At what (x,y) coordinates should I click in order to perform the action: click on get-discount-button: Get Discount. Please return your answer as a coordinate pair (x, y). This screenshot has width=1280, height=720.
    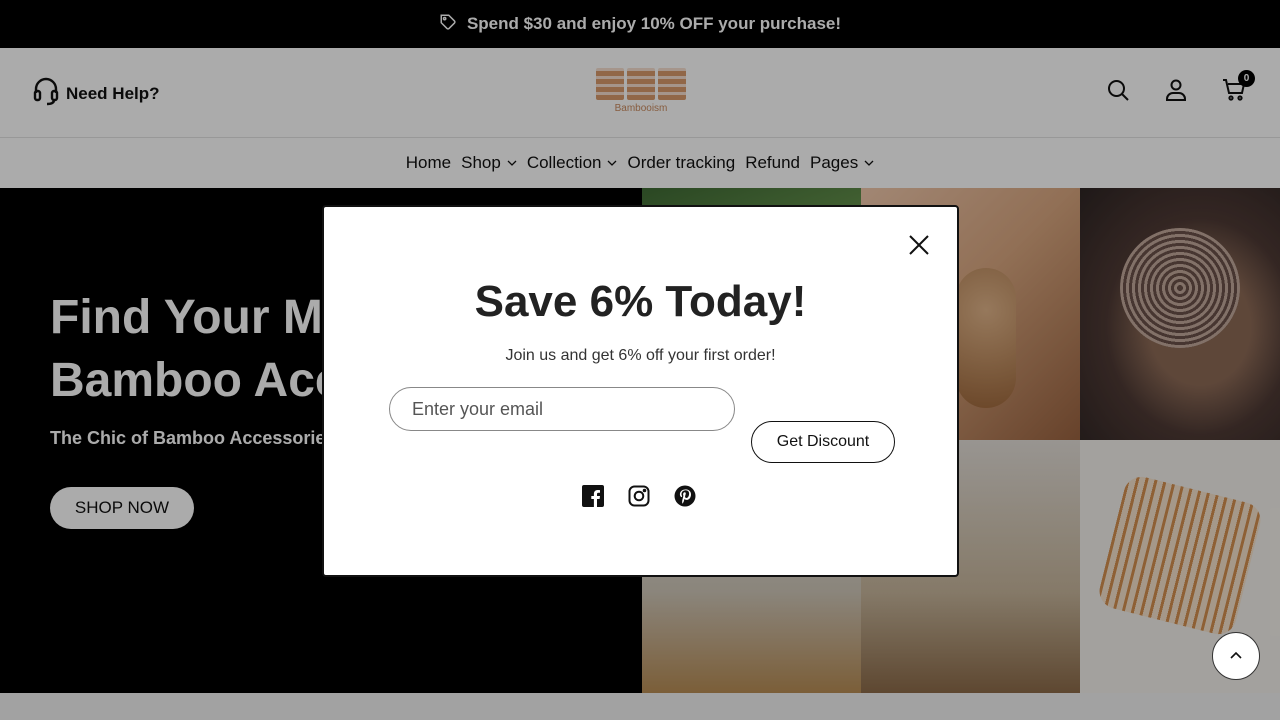
    Looking at the image, I should click on (823, 442).